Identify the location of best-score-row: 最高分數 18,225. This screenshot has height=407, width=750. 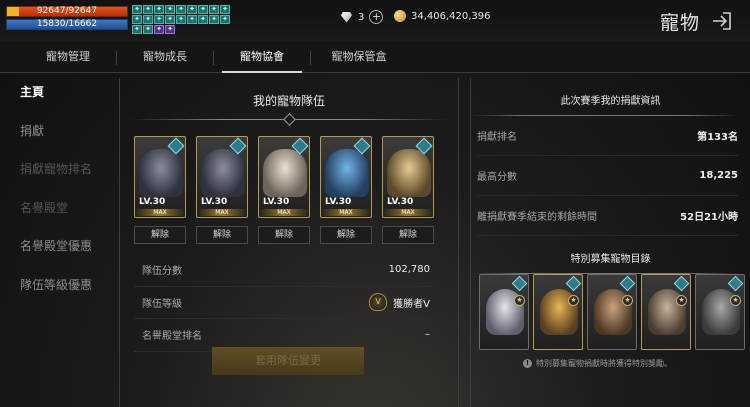
(607, 176).